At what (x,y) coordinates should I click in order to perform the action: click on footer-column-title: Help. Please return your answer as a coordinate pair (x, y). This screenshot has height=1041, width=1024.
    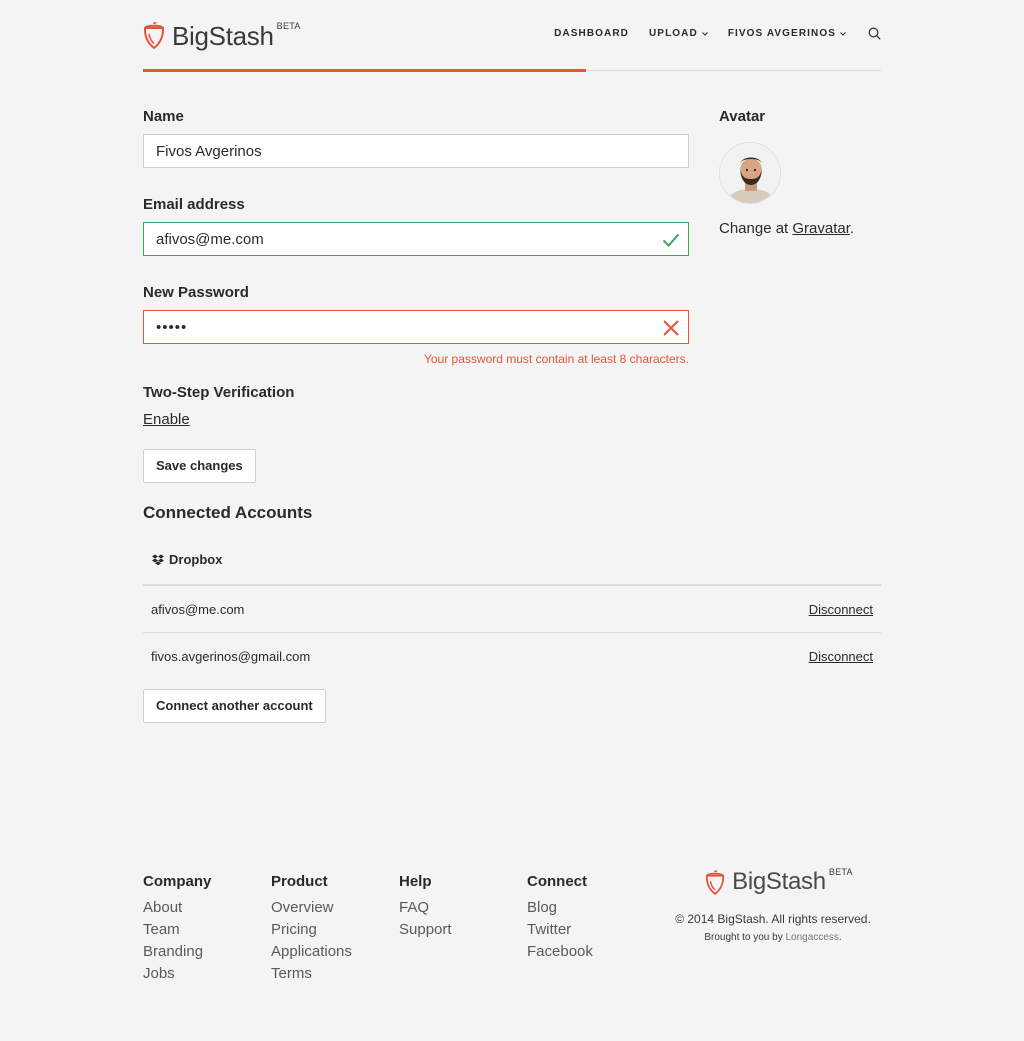
    Looking at the image, I should click on (415, 881).